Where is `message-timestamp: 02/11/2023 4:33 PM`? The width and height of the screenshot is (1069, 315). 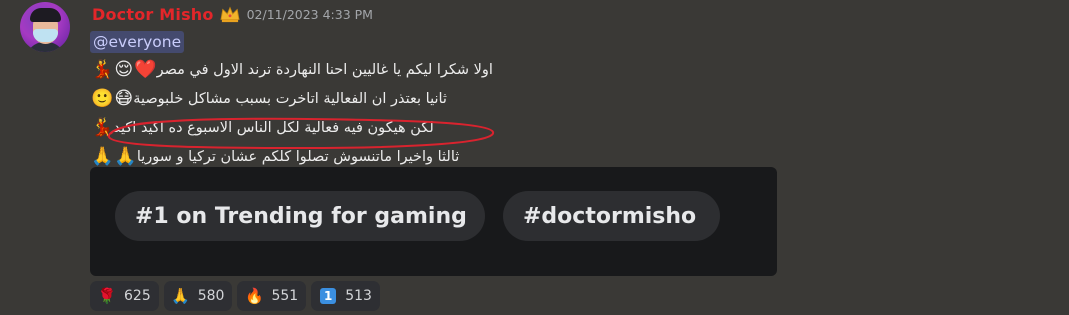
message-timestamp: 02/11/2023 4:33 PM is located at coordinates (310, 14).